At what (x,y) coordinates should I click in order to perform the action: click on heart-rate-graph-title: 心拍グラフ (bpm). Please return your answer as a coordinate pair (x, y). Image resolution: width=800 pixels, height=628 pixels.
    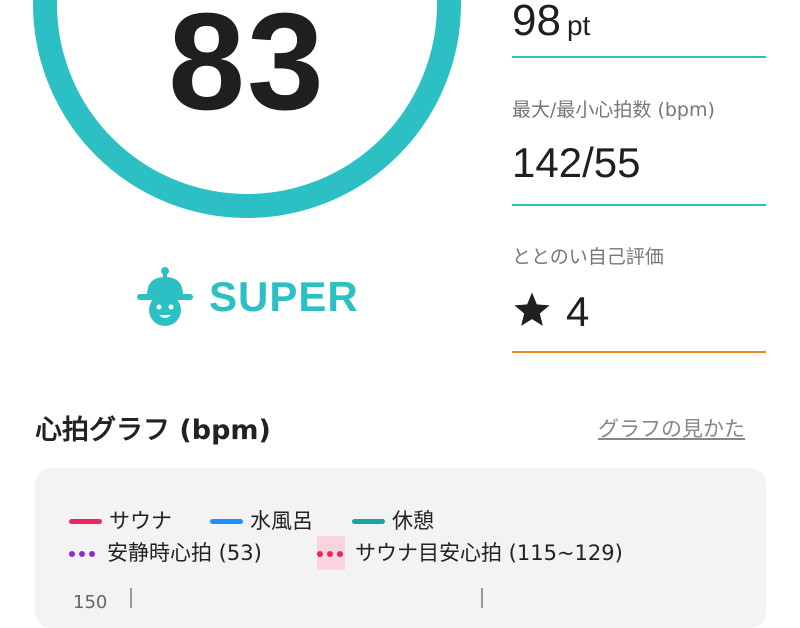
    Looking at the image, I should click on (153, 430).